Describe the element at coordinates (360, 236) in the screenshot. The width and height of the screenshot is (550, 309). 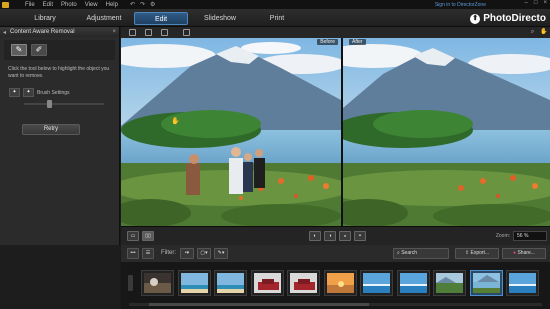
I see `reset-icon: ◓` at that location.